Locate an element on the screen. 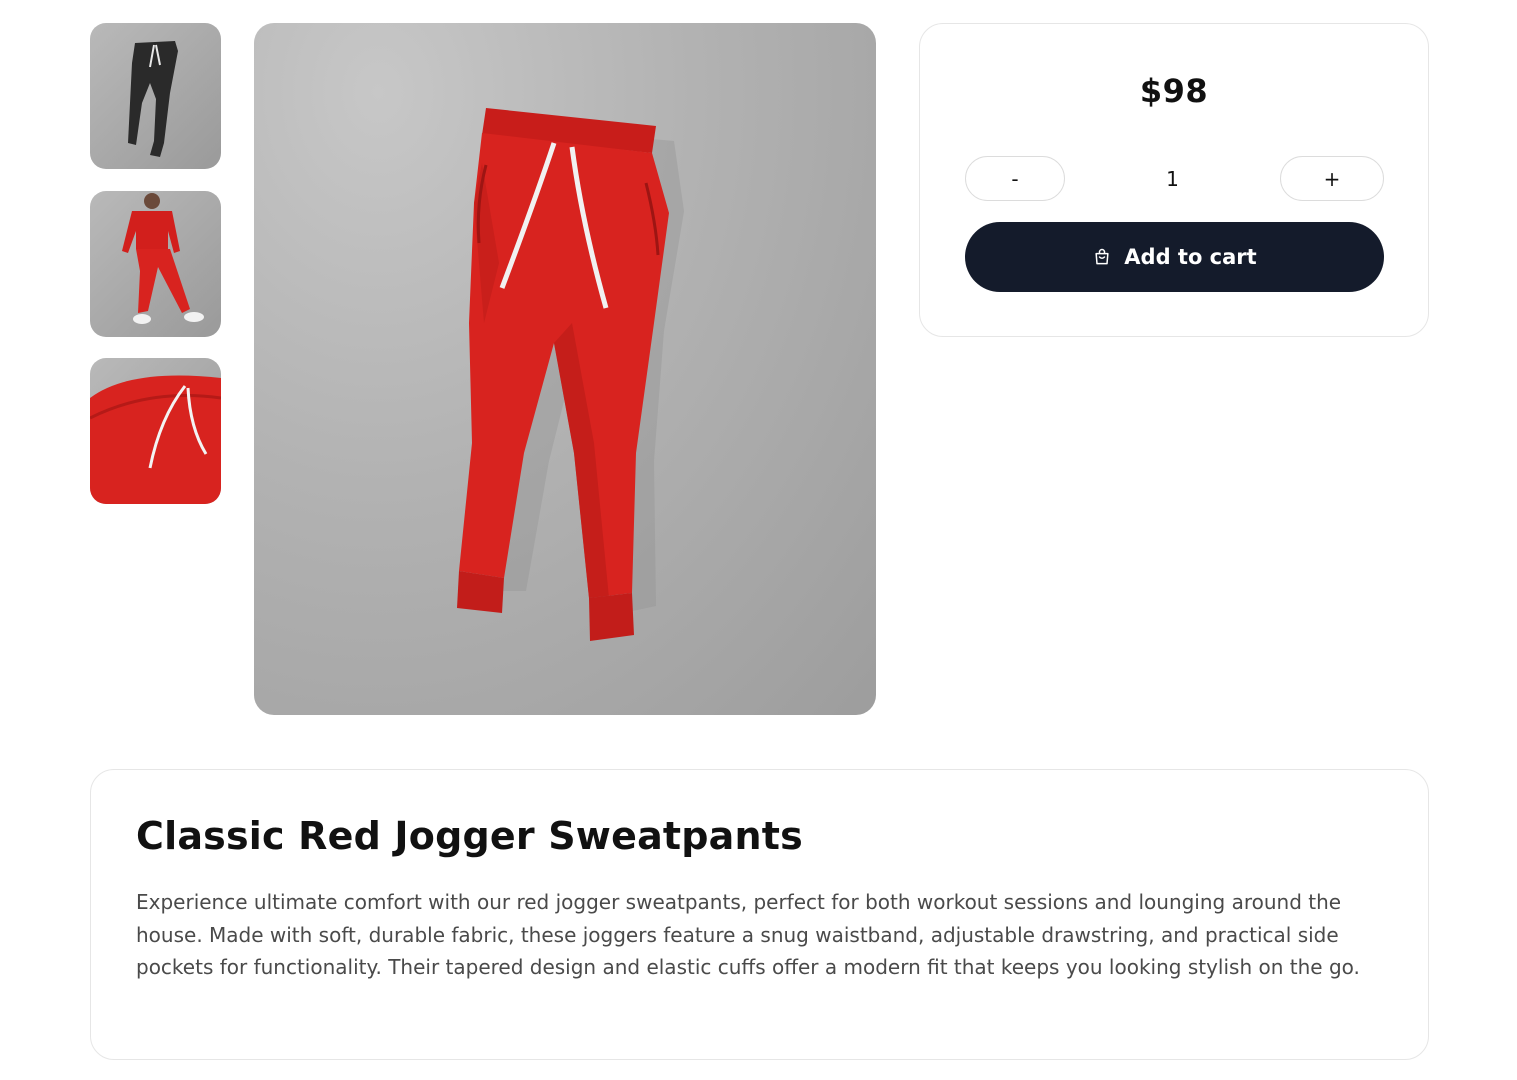 The image size is (1517, 1080). quantity-increase-button: + is located at coordinates (1332, 178).